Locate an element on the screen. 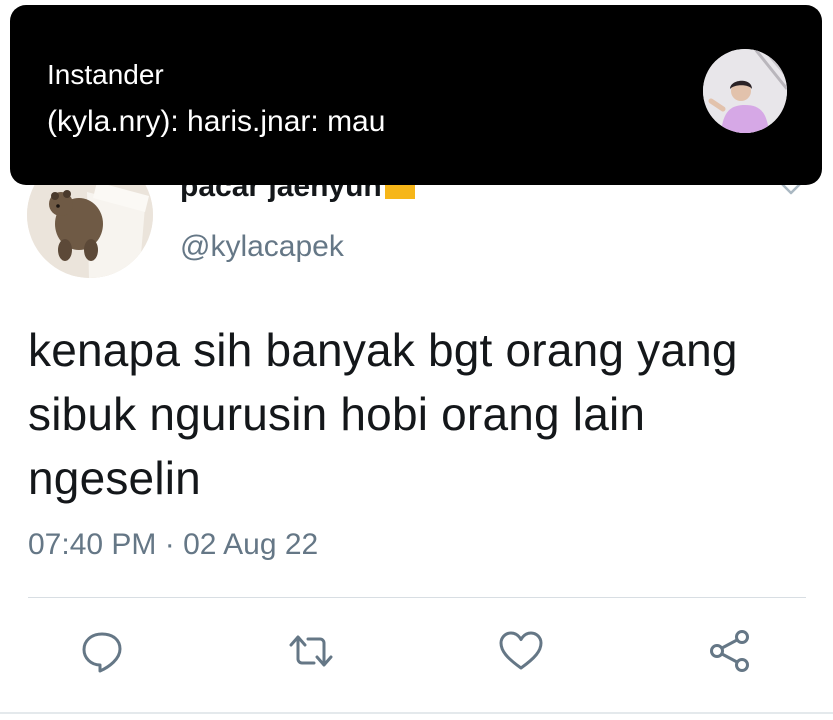 This screenshot has width=833, height=720. user-handle: @kylacapek is located at coordinates (262, 247).